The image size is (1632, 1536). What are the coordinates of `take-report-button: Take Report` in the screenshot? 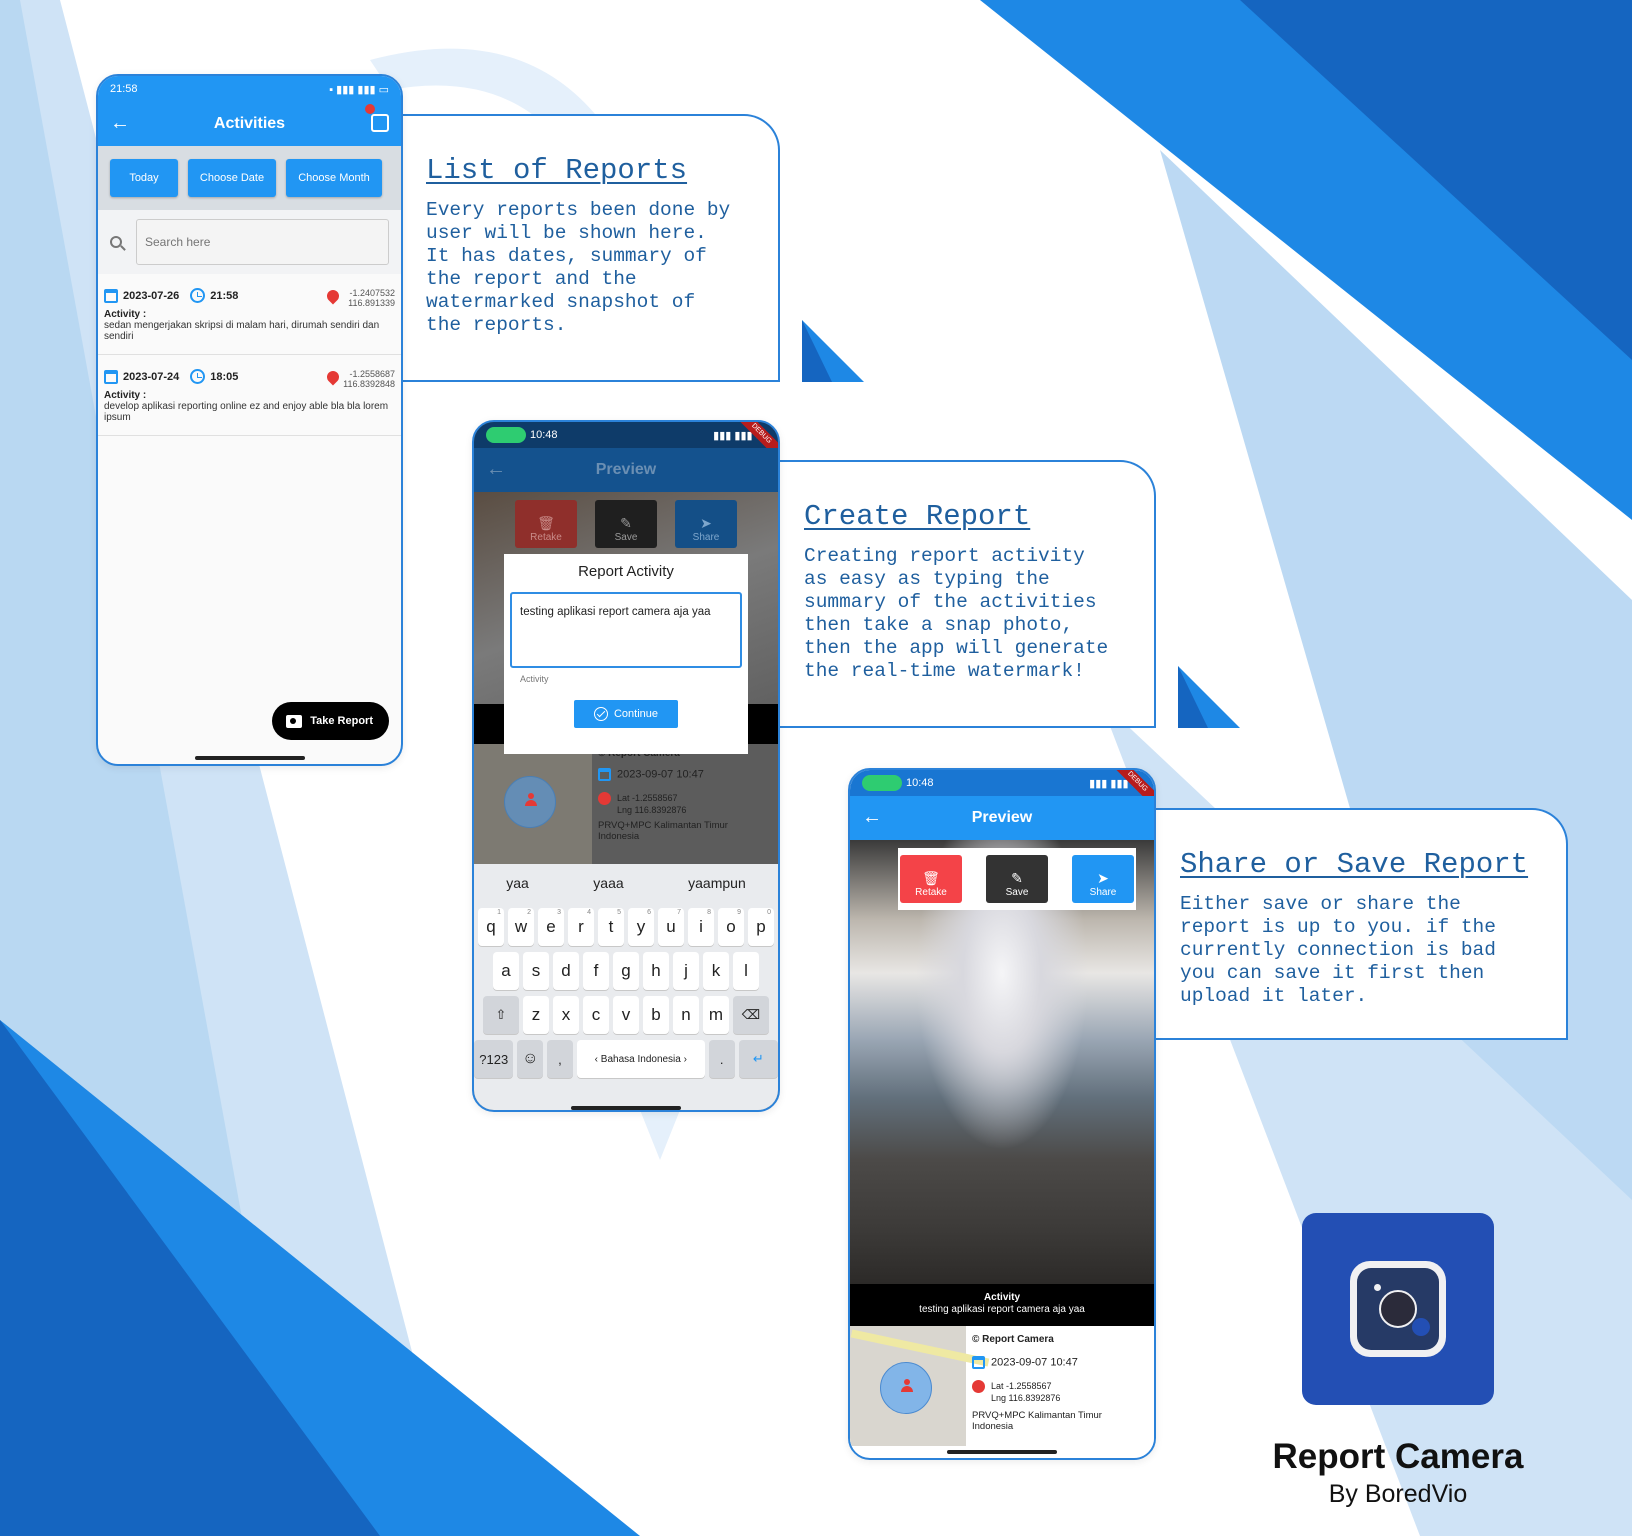 It's located at (330, 721).